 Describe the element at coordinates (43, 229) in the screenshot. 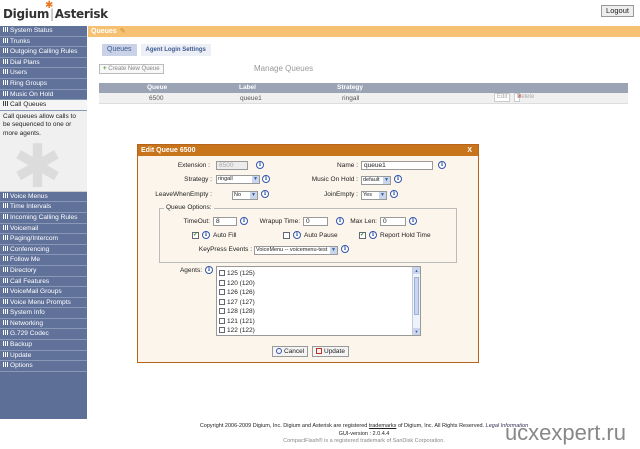

I see `sidebar-item-voicemail: Voicemail` at that location.